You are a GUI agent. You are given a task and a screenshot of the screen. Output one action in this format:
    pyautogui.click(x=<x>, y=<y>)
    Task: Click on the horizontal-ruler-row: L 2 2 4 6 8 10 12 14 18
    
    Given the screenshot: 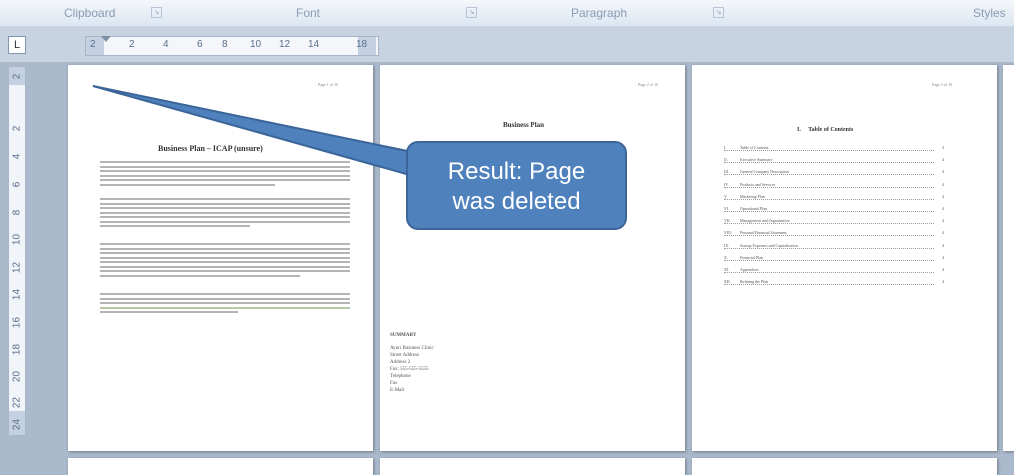 What is the action you would take?
    pyautogui.click(x=507, y=44)
    